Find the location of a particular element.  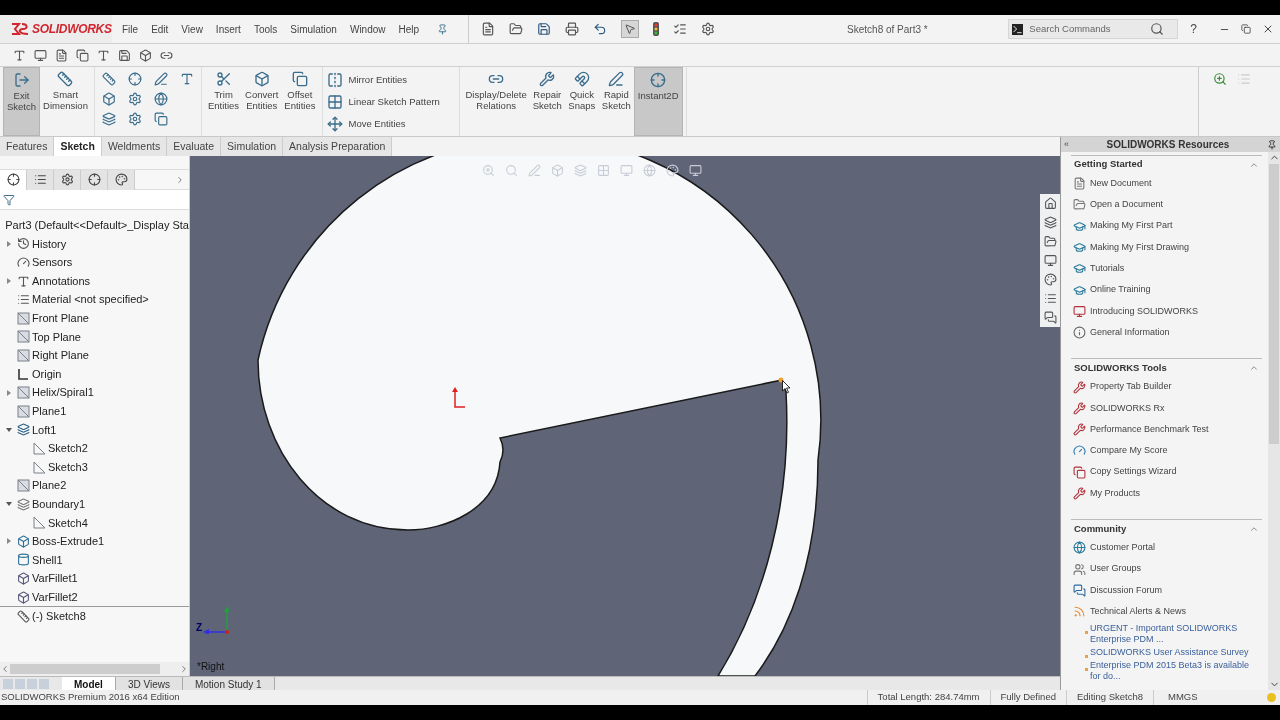

tab: Evaluate is located at coordinates (194, 146).